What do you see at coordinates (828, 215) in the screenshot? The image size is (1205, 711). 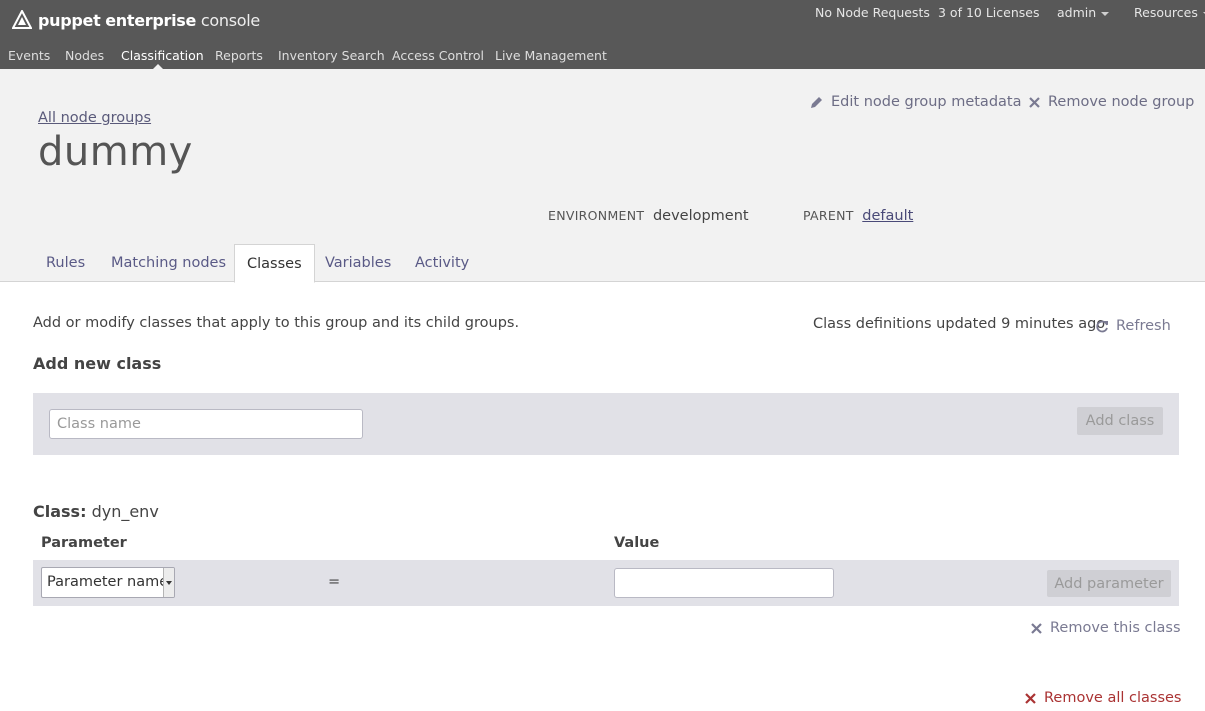 I see `parent-label: PARENT` at bounding box center [828, 215].